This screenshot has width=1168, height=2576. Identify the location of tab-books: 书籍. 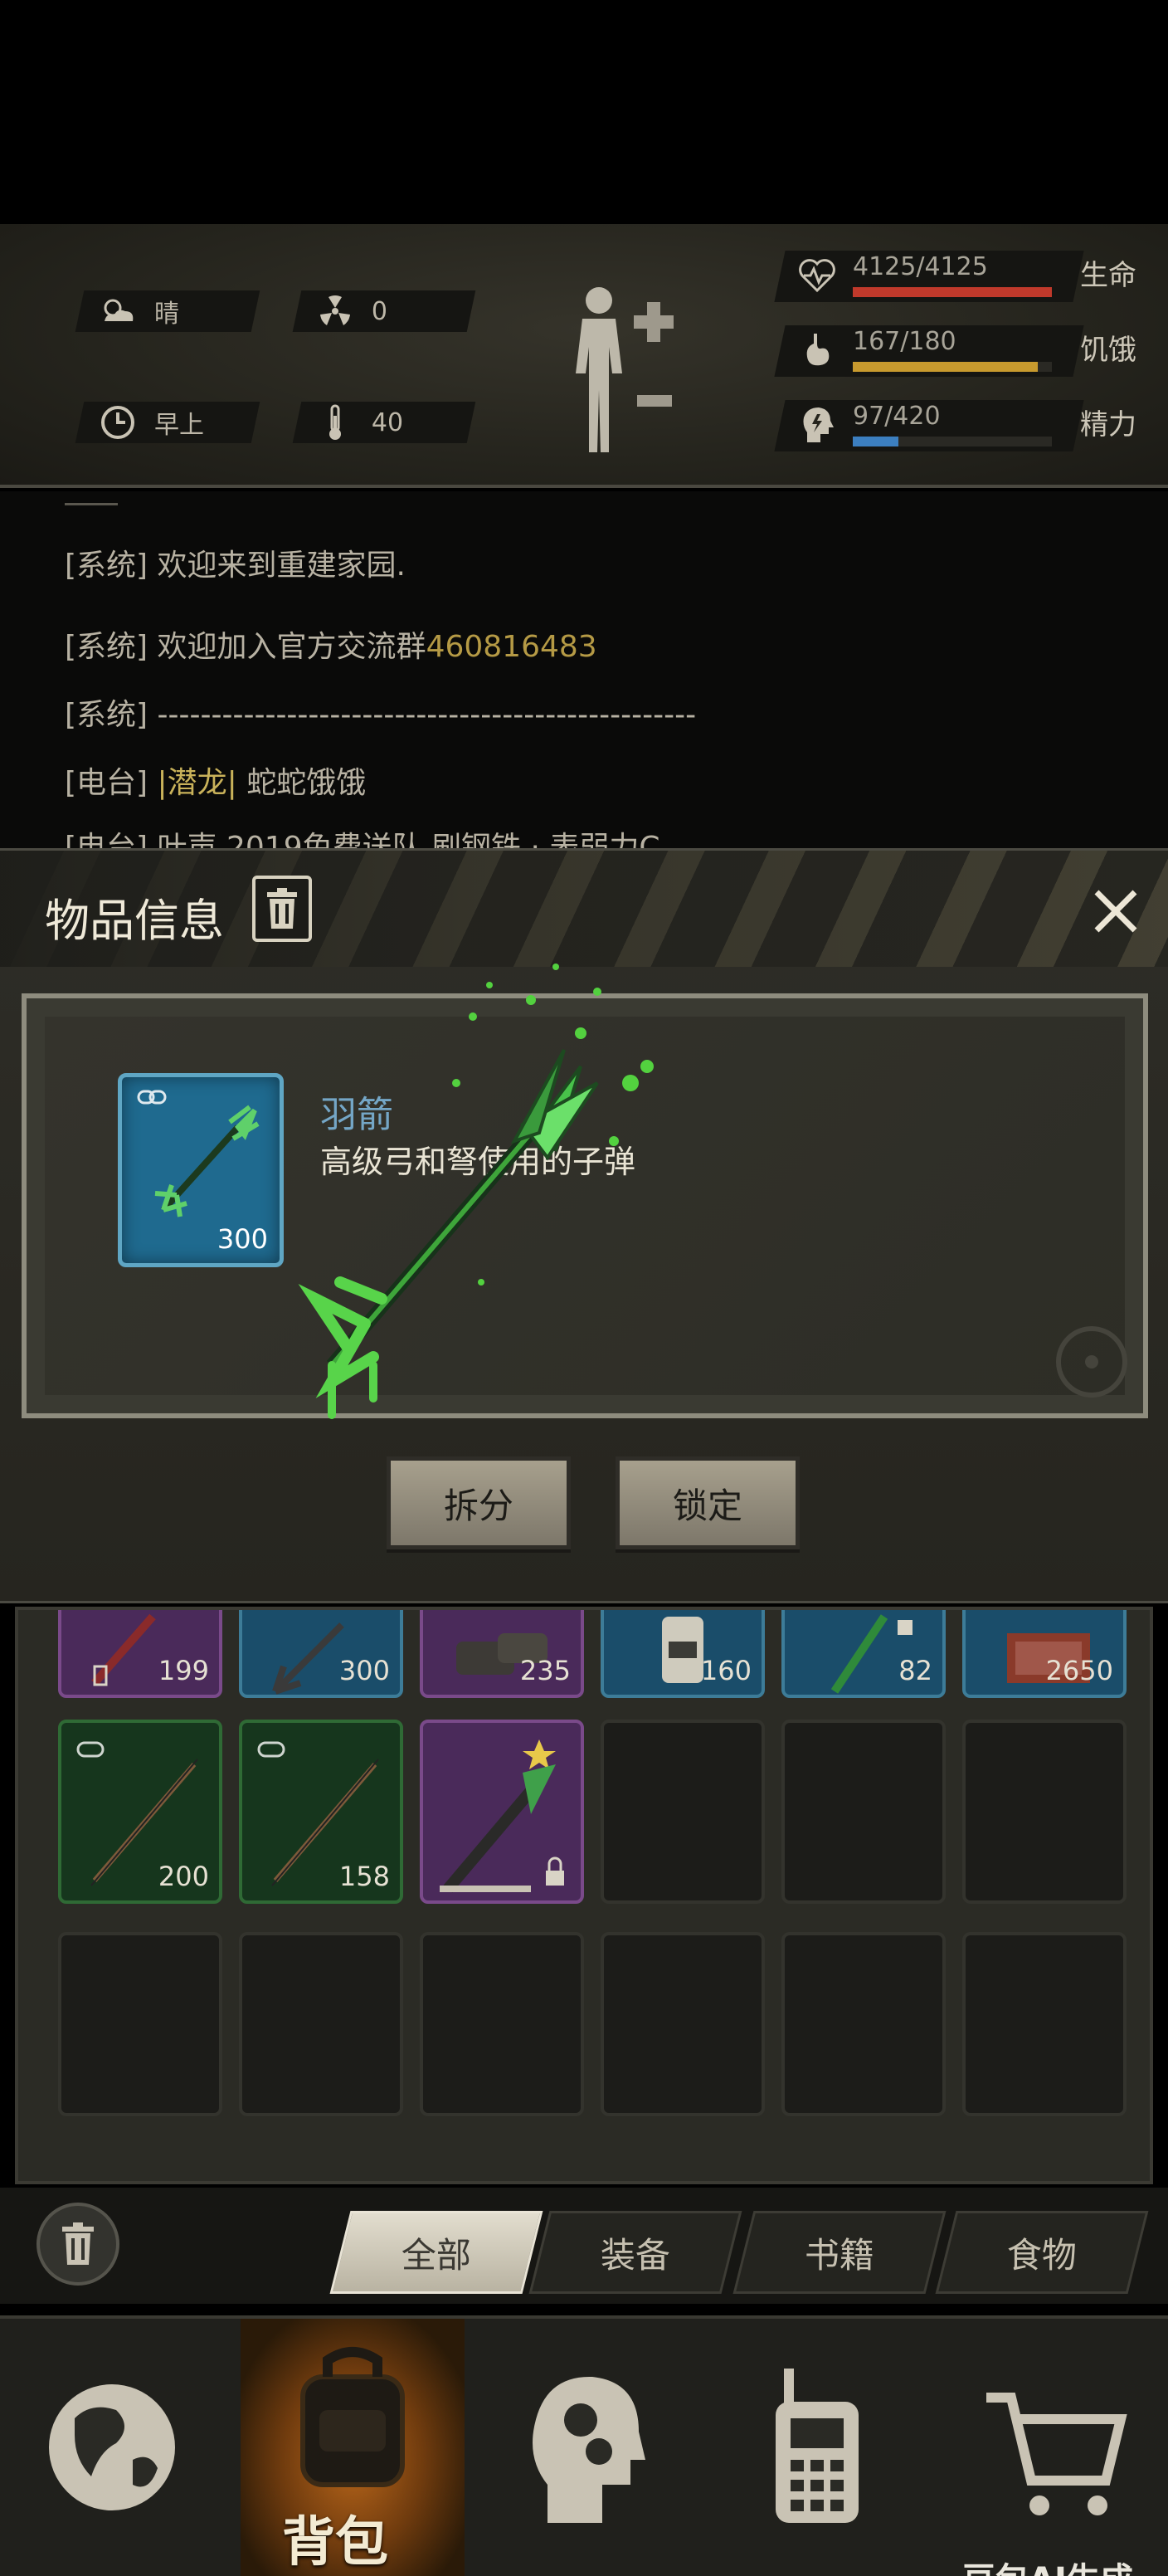
(839, 2253).